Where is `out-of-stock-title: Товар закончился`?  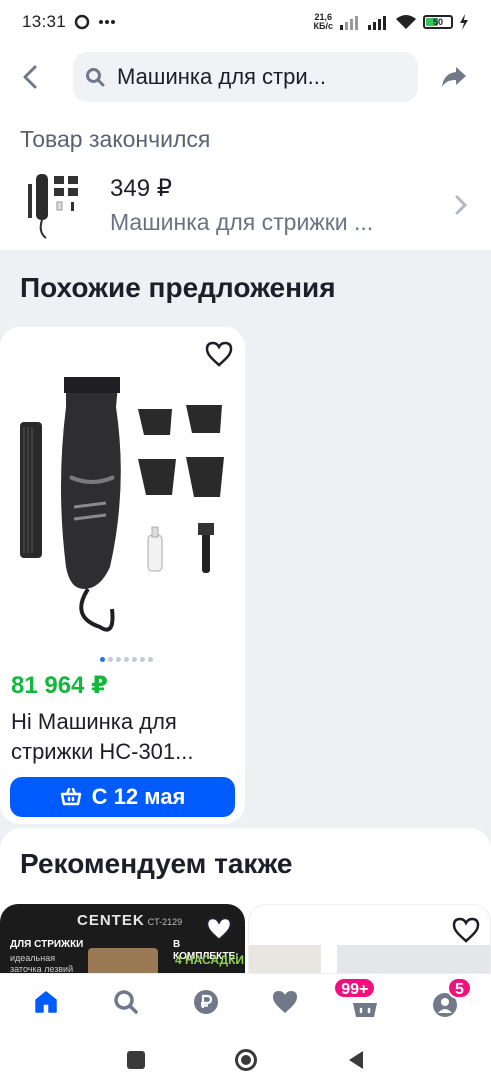
out-of-stock-title: Товар закончился is located at coordinates (115, 139).